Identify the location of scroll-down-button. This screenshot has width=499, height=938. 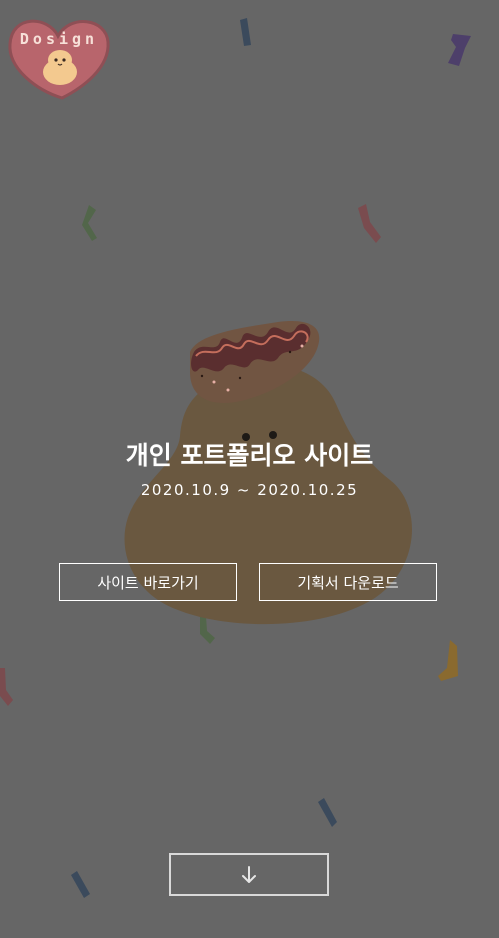
(249, 874).